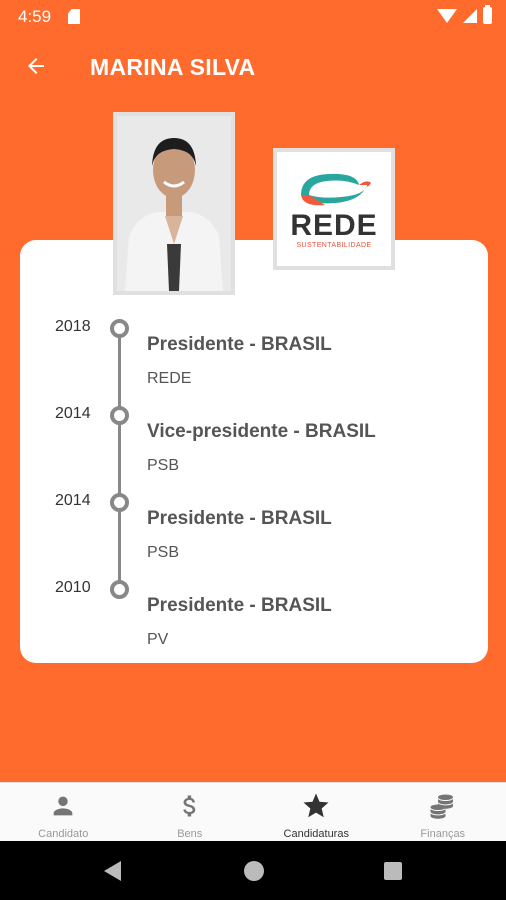 The width and height of the screenshot is (506, 900). I want to click on candidate-photo, so click(174, 203).